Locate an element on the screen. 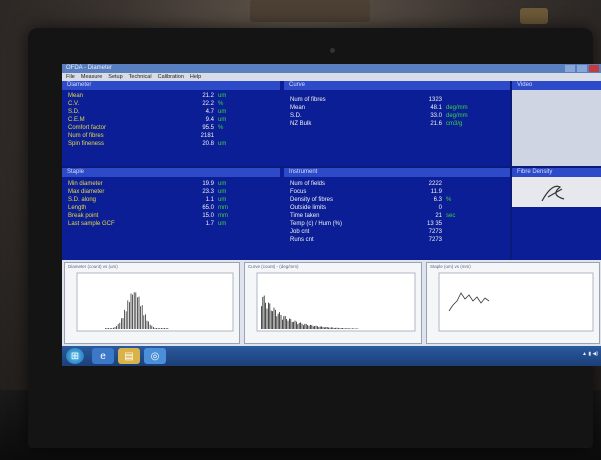  result-unit: cm3/g is located at coordinates (454, 124).